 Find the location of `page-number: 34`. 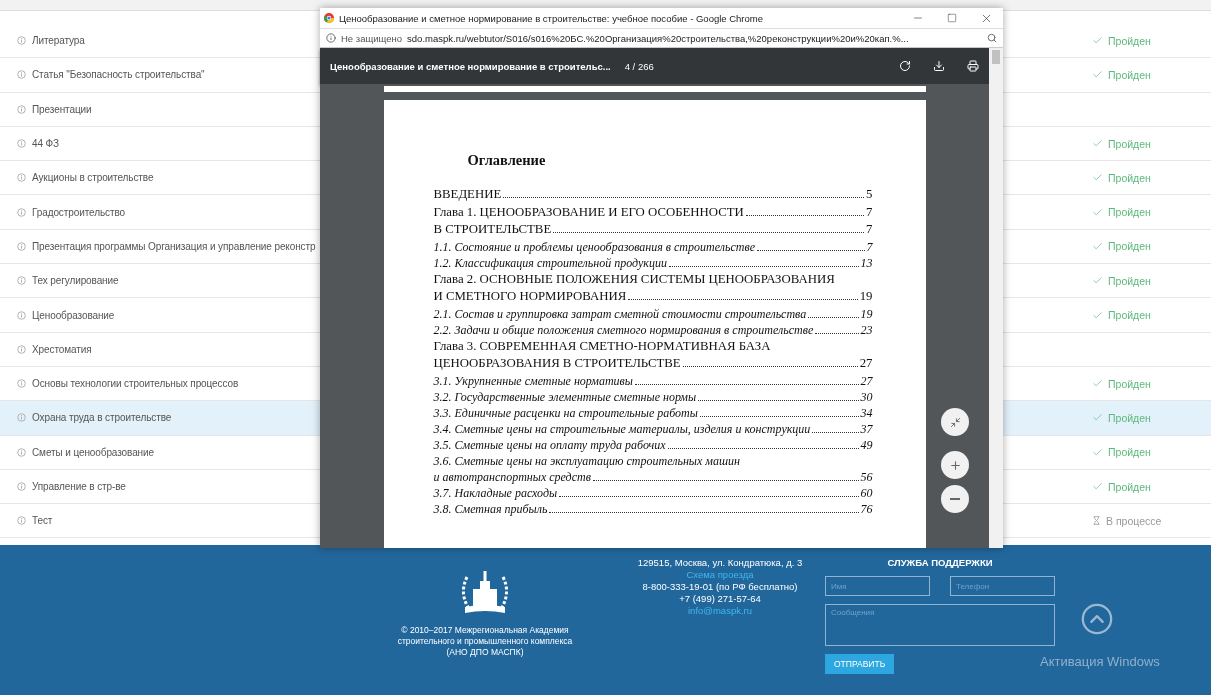

page-number: 34 is located at coordinates (866, 413).